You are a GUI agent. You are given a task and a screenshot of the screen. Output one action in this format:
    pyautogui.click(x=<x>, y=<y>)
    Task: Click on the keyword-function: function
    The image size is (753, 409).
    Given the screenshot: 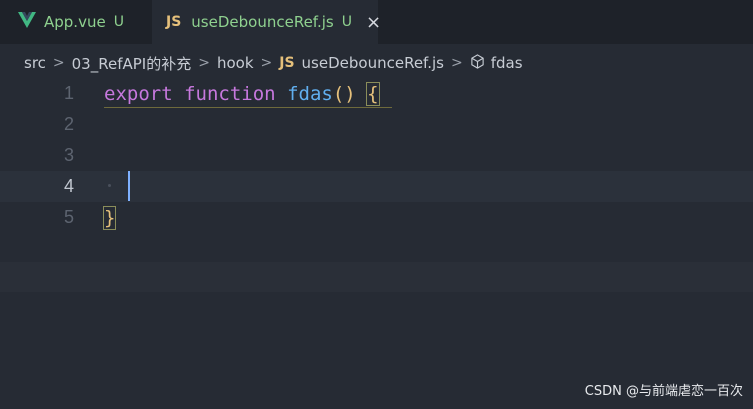 What is the action you would take?
    pyautogui.click(x=230, y=93)
    